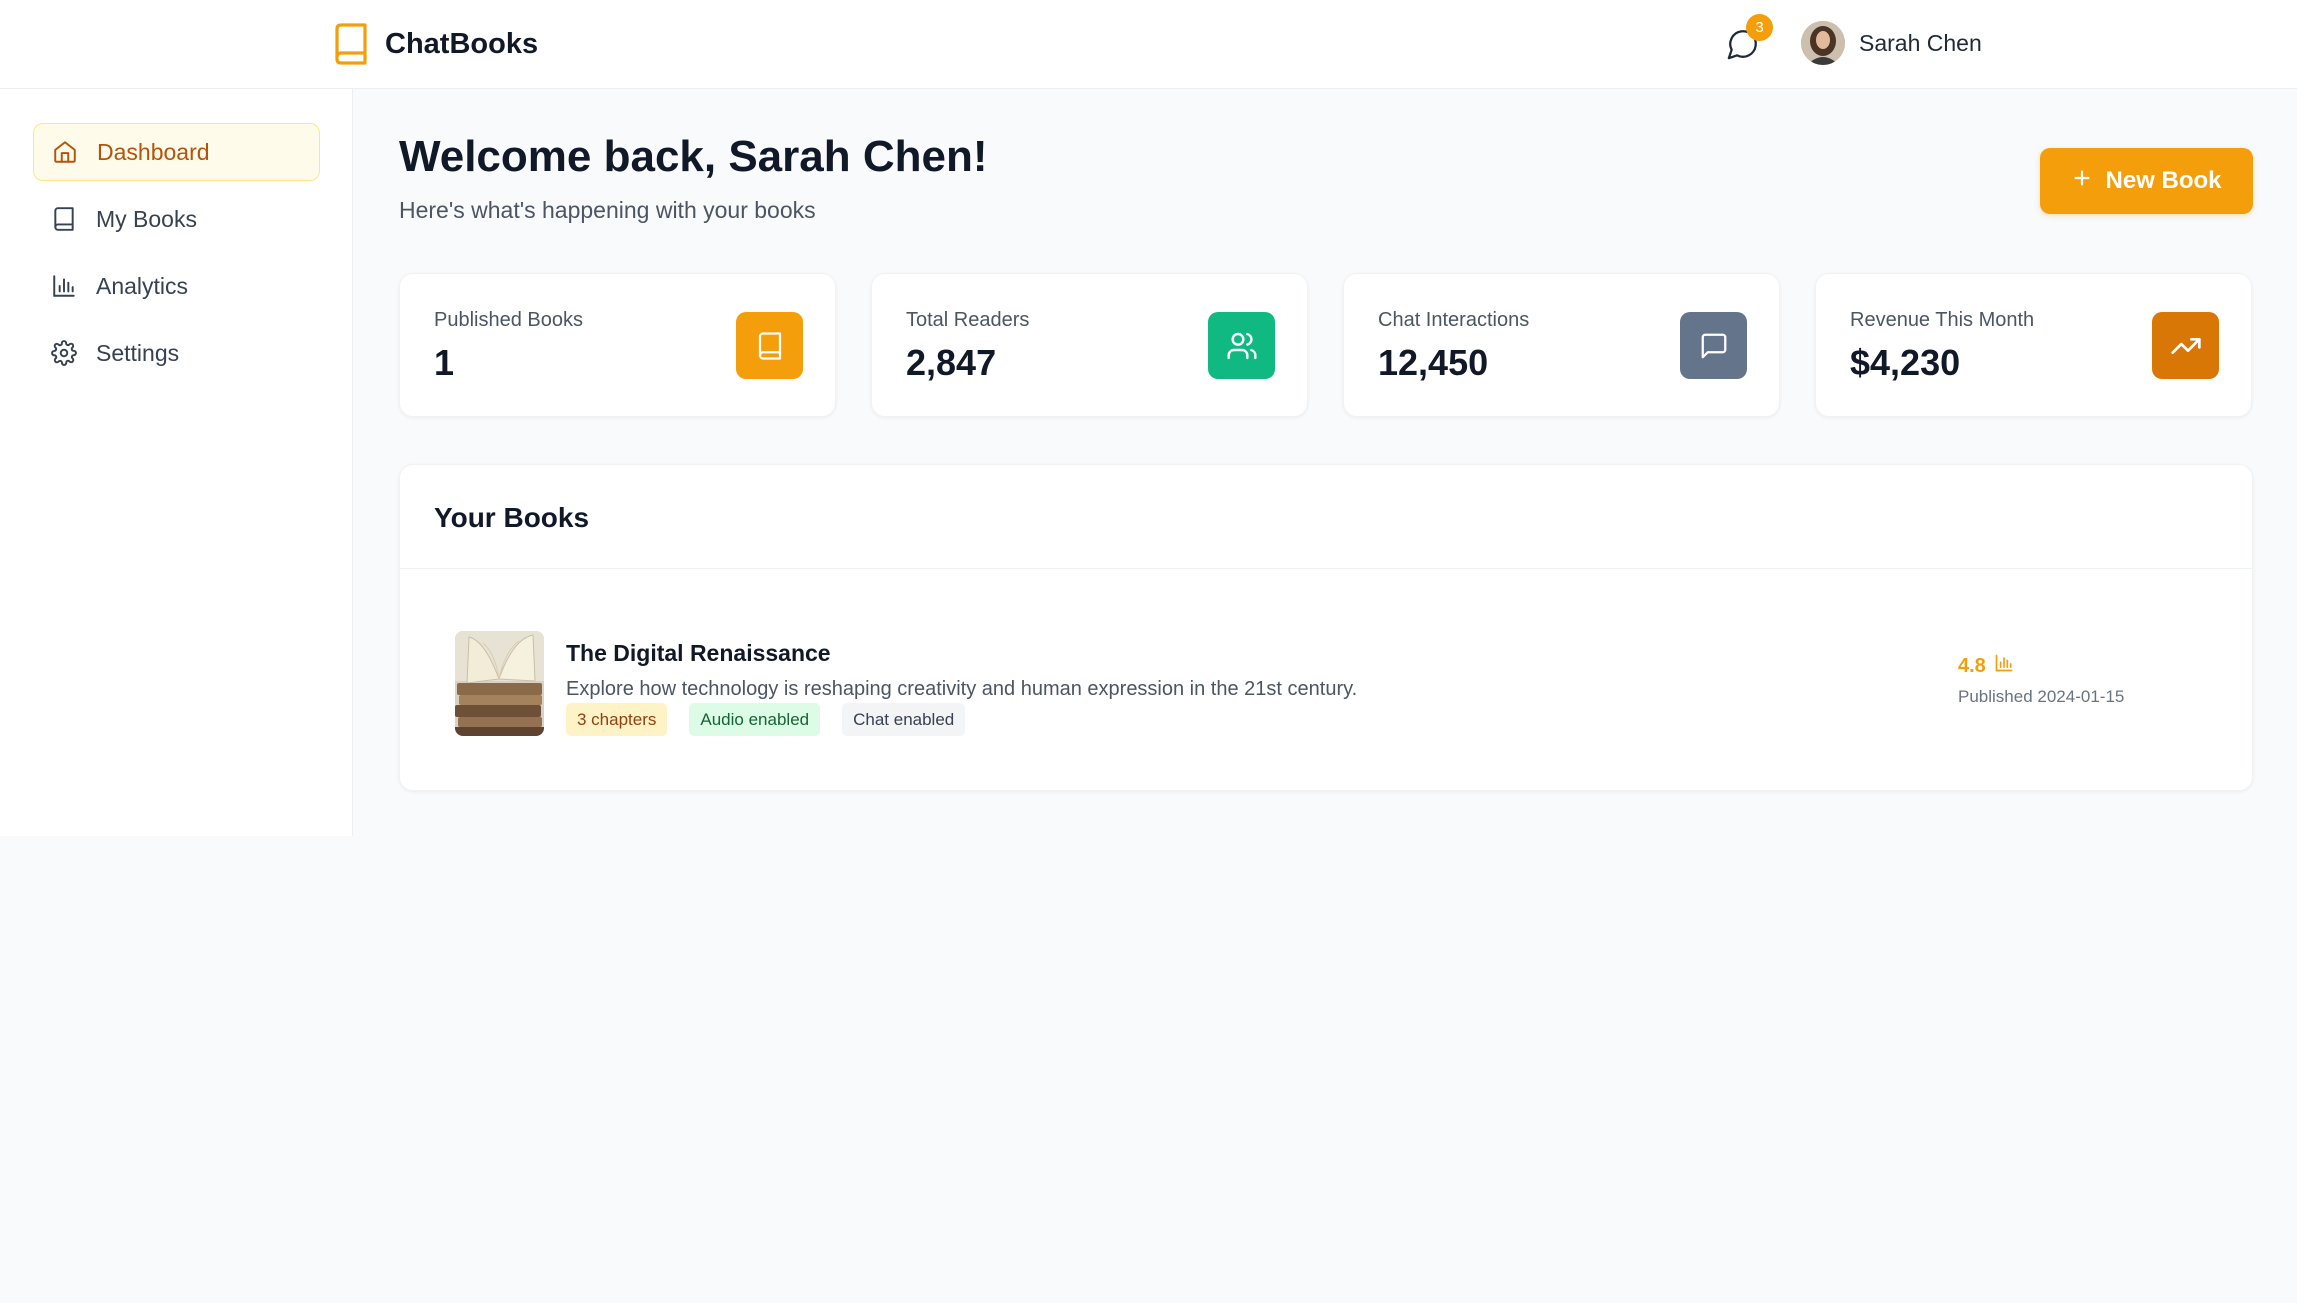 The image size is (2297, 1303). I want to click on top-bar: ChatBooks 3 Sarah Chen, so click(1148, 44).